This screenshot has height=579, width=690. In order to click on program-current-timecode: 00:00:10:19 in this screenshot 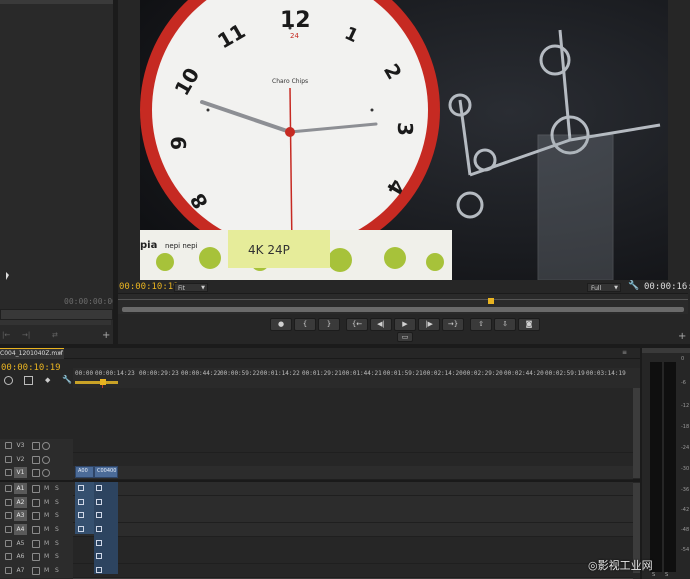, I will do `click(149, 287)`.